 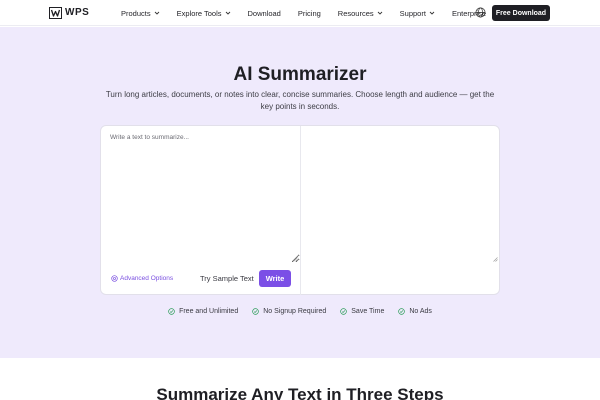 I want to click on feature-label: No Signup Required, so click(x=295, y=311).